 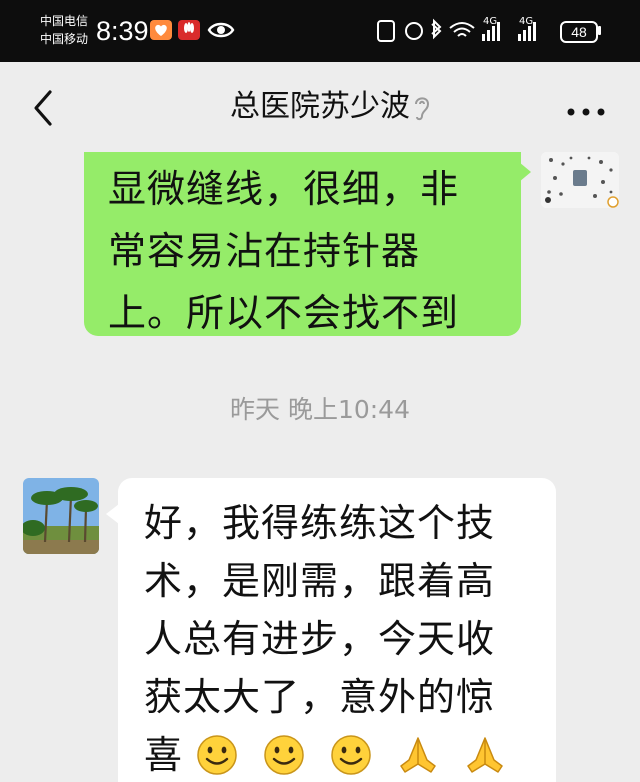 What do you see at coordinates (386, 31) in the screenshot?
I see `nfc-icon` at bounding box center [386, 31].